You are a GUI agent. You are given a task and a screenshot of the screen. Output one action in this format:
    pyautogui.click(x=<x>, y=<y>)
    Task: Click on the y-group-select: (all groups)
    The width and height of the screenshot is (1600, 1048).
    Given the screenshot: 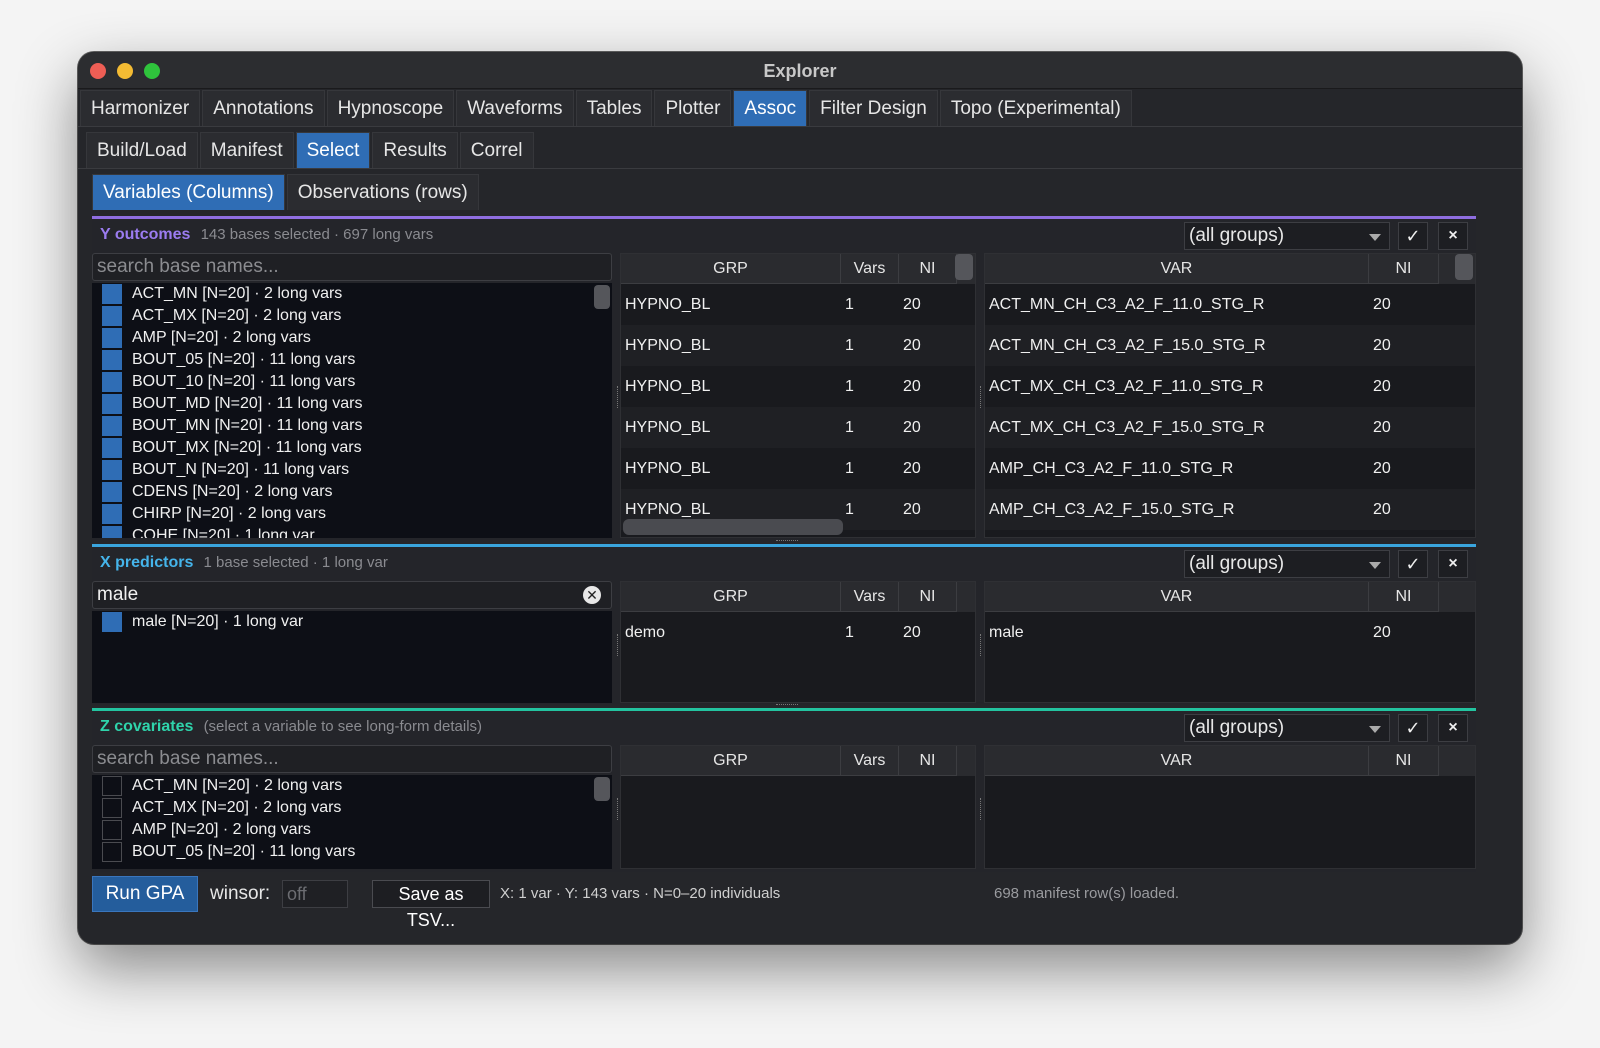 What is the action you would take?
    pyautogui.click(x=1287, y=236)
    